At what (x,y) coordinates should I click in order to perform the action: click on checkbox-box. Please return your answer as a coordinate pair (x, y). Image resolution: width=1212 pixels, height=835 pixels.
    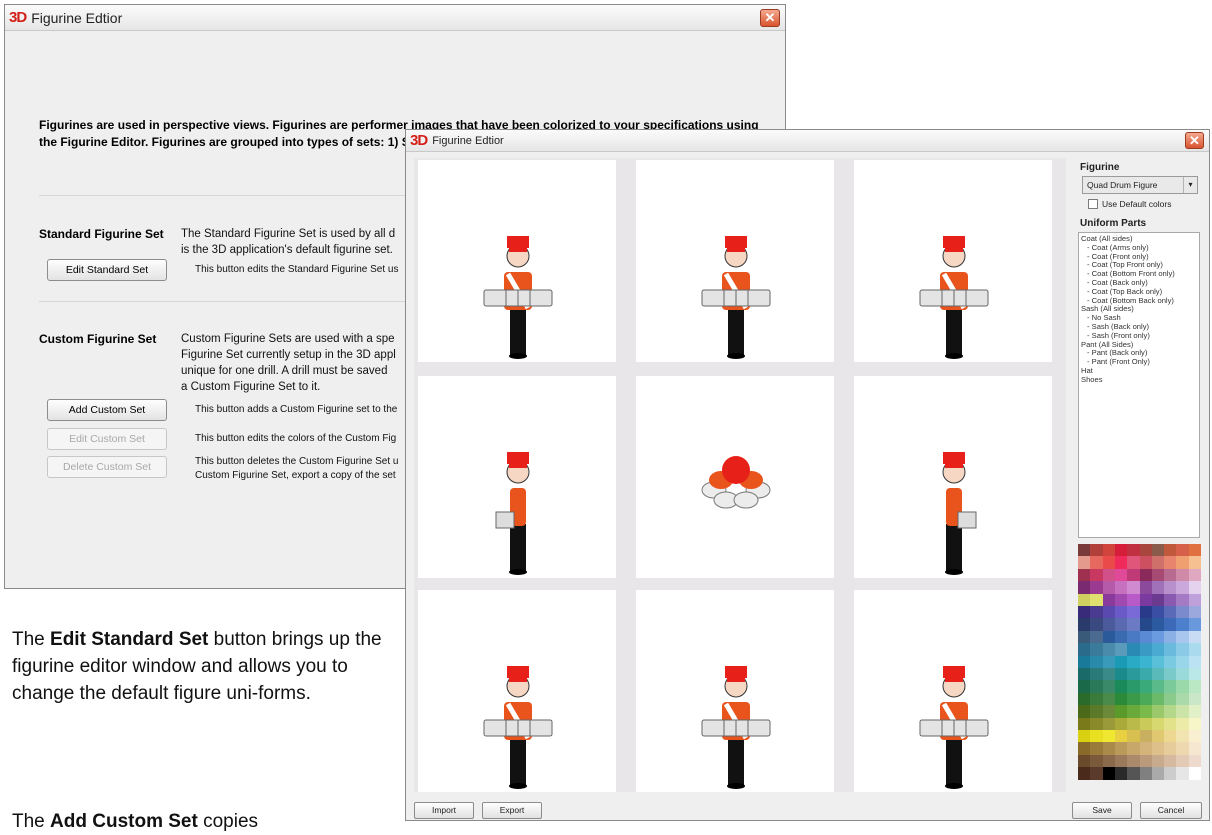
    Looking at the image, I should click on (1093, 204).